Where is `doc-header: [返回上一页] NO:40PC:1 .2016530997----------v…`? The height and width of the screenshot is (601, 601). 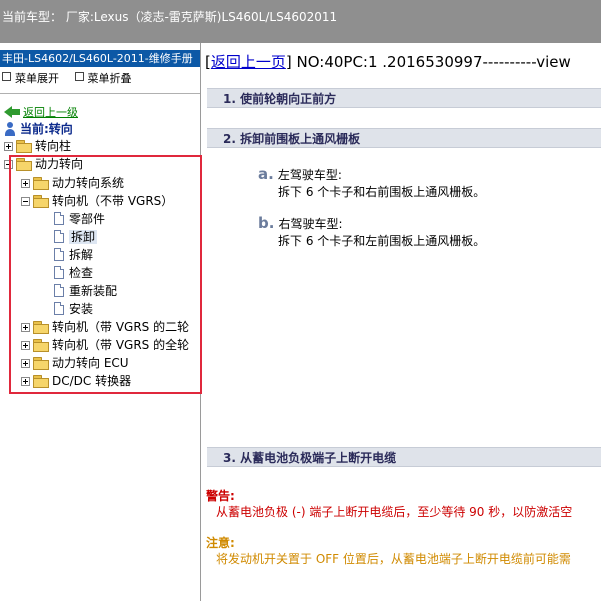
doc-header: [返回上一页] NO:40PC:1 .2016530997----------v… is located at coordinates (388, 62).